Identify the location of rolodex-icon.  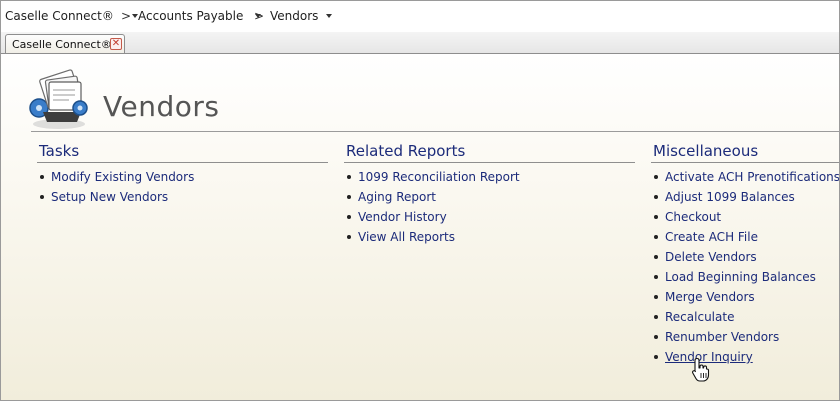
(58, 99).